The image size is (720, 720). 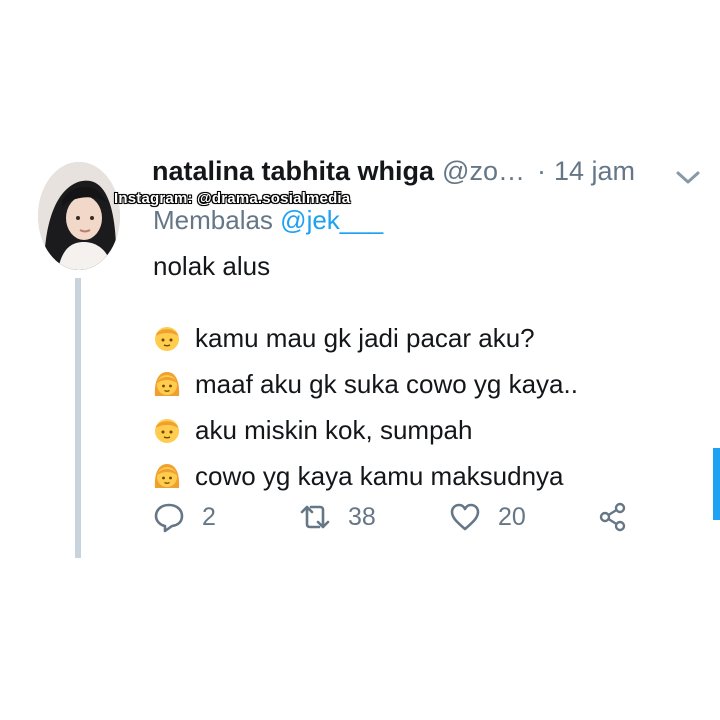 I want to click on replying-to: Membalas @jek___, so click(x=268, y=220).